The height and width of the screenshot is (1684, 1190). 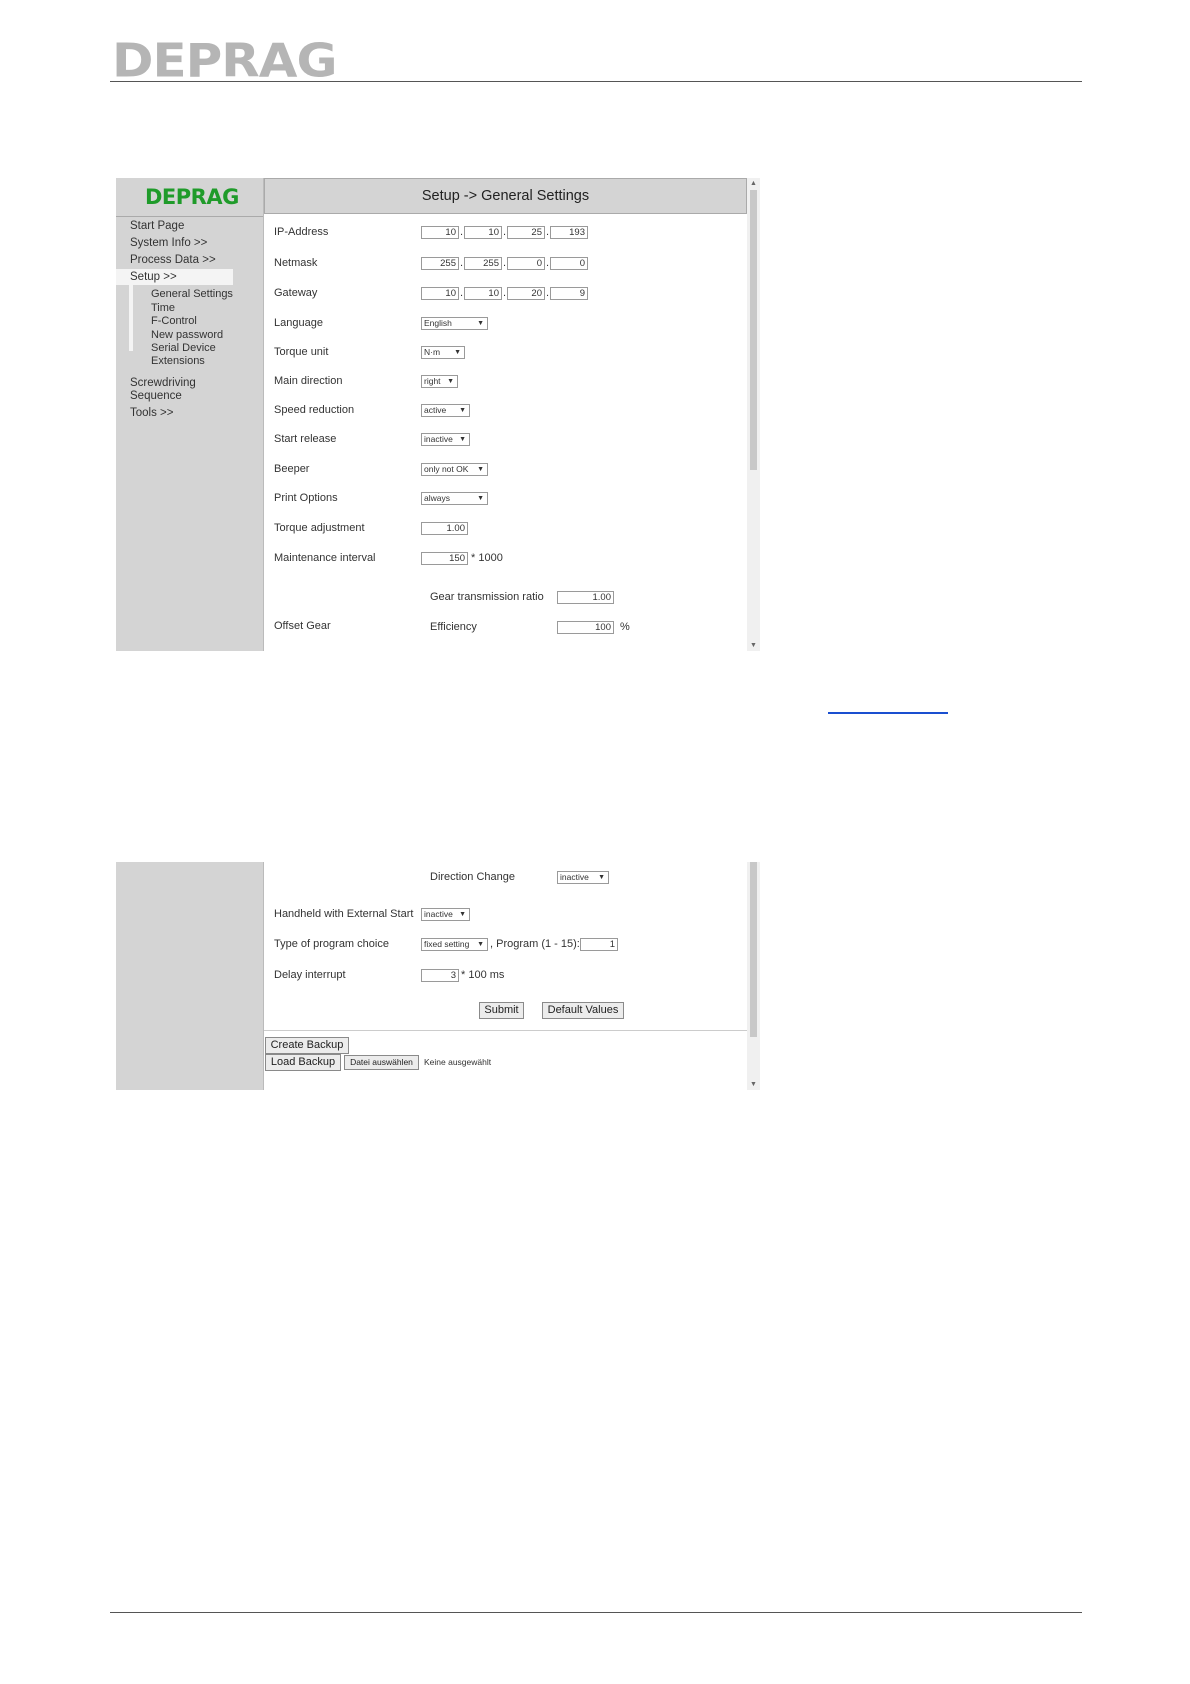 I want to click on program-choice-select: fixed setting ▼, so click(x=454, y=944).